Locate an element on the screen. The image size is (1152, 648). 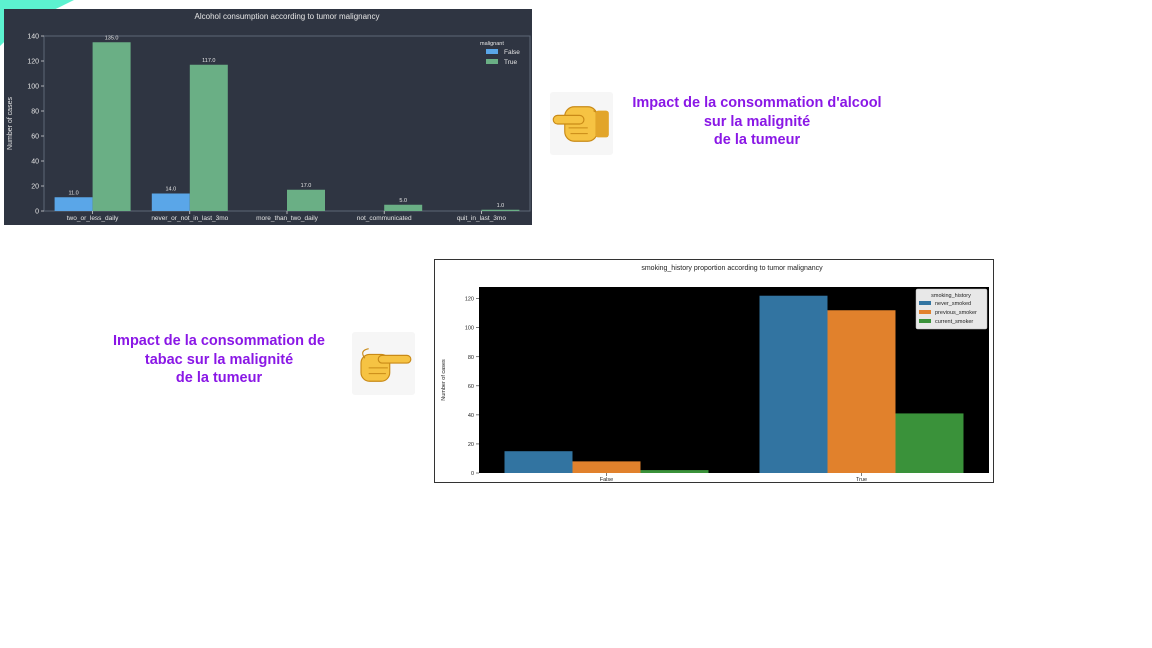
bar-value-label: 14.0 is located at coordinates (170, 190).